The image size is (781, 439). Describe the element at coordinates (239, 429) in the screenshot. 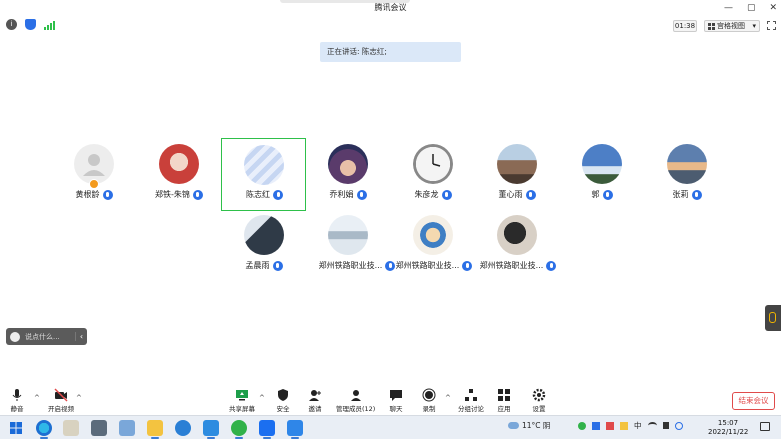

I see `wechat-icon` at that location.